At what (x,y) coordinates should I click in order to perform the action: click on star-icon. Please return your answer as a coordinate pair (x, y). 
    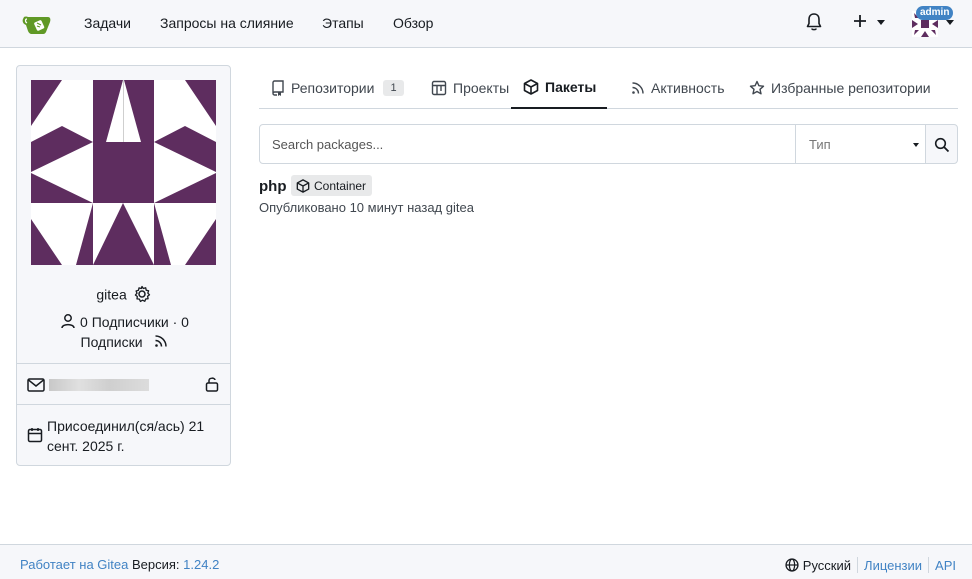
    Looking at the image, I should click on (757, 87).